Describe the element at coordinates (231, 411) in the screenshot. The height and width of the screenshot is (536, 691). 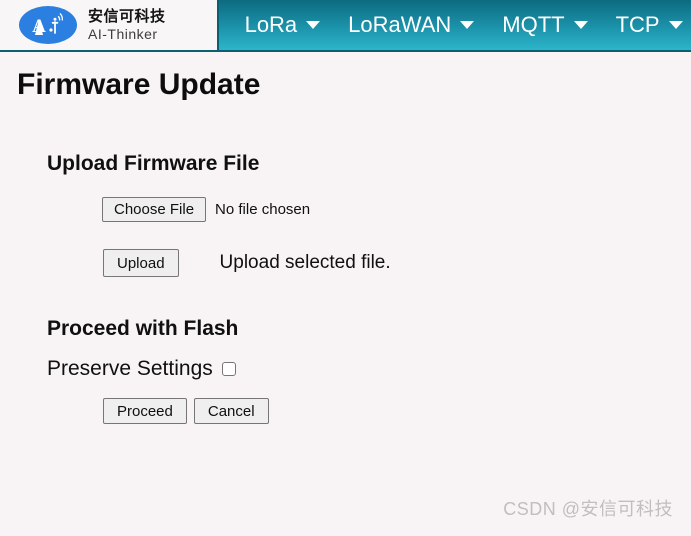
I see `cancel-button: Cancel` at that location.